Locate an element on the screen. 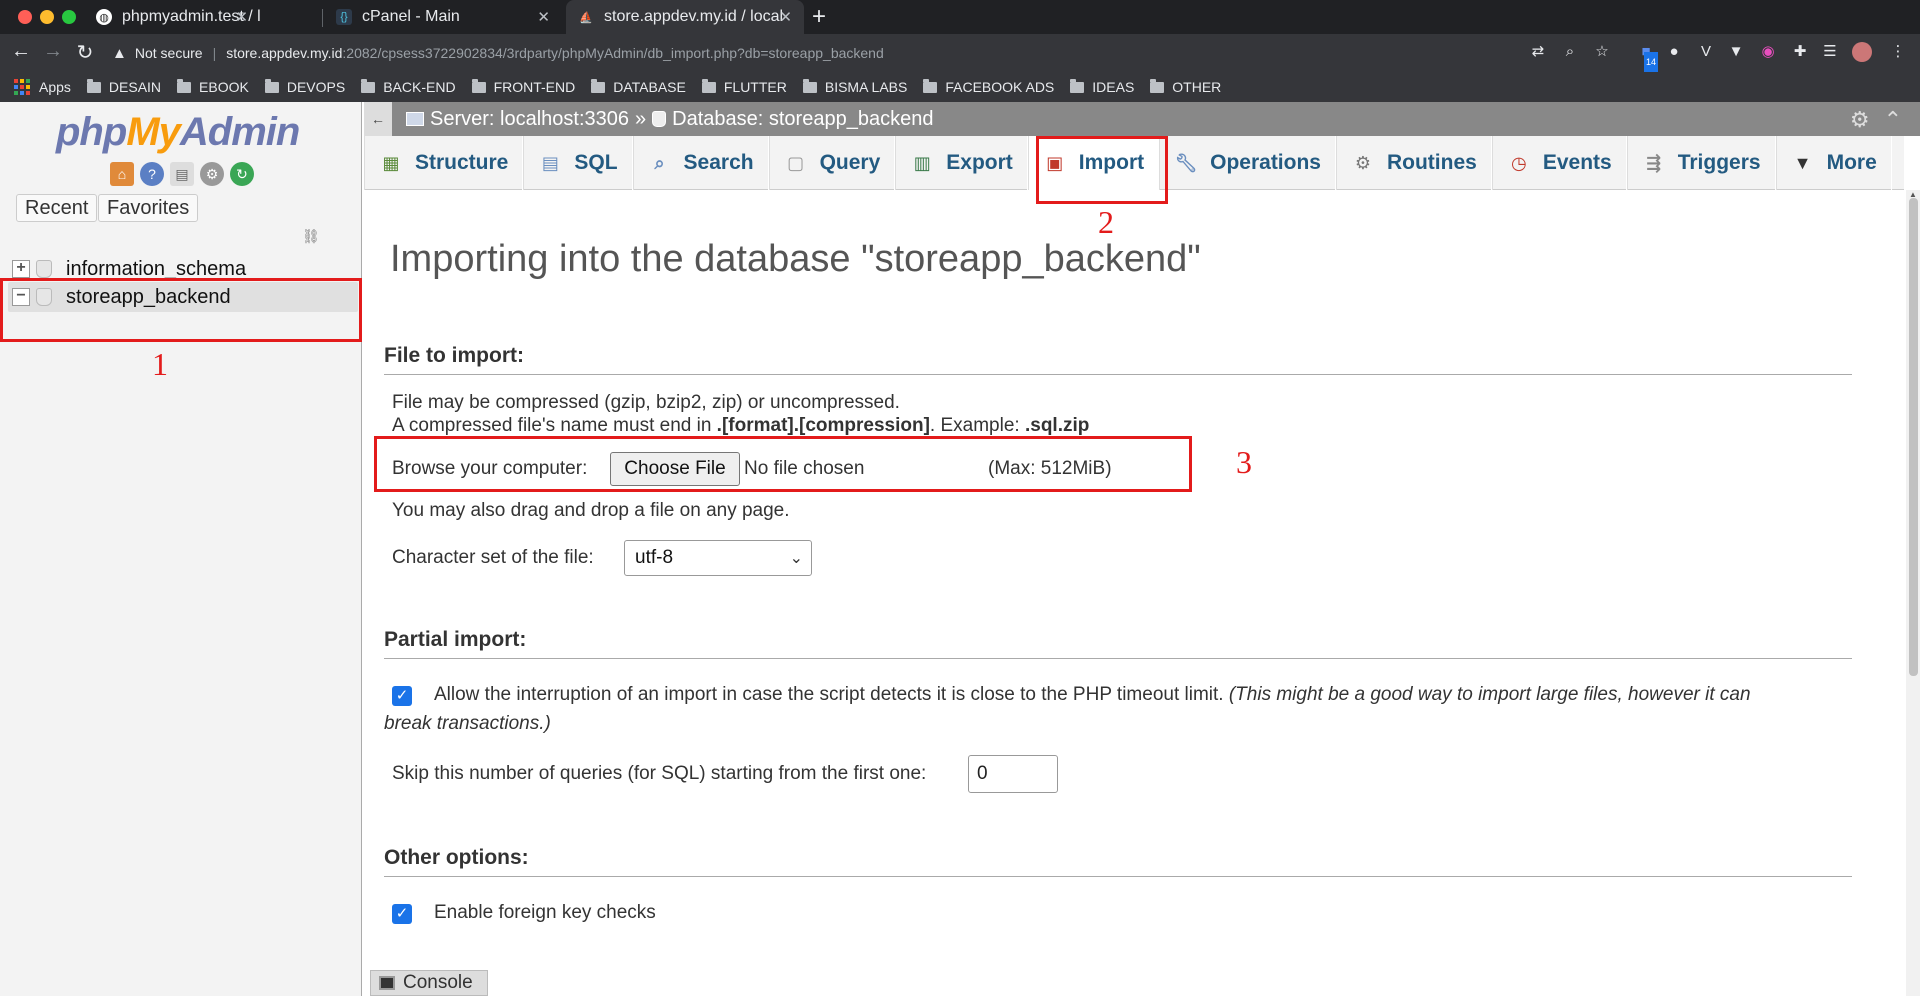  bookmark-folder: OTHER is located at coordinates (1185, 86).